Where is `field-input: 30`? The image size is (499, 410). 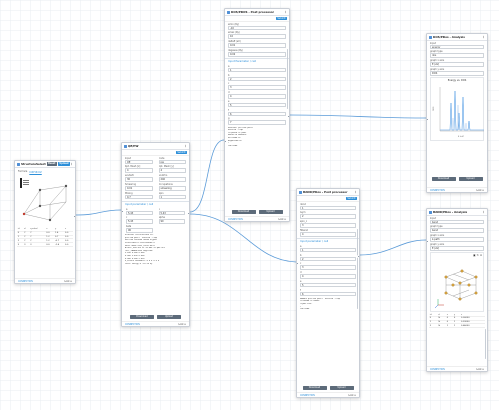
field-input: 30 is located at coordinates (139, 179).